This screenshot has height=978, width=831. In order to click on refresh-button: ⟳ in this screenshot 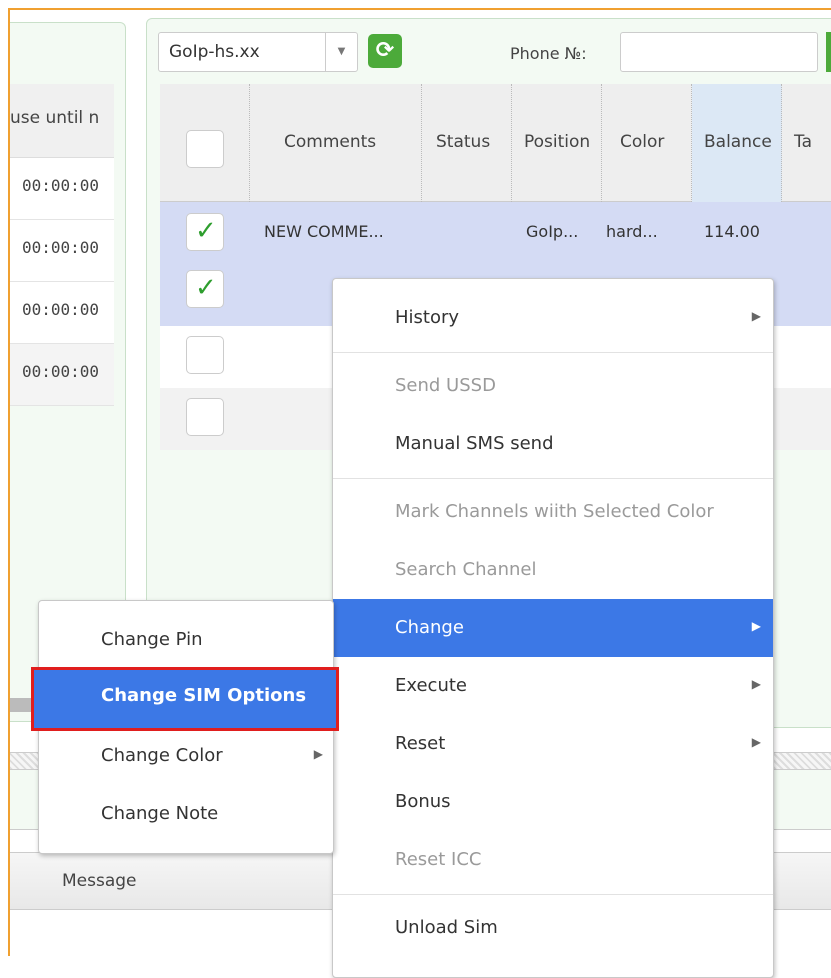, I will do `click(385, 51)`.